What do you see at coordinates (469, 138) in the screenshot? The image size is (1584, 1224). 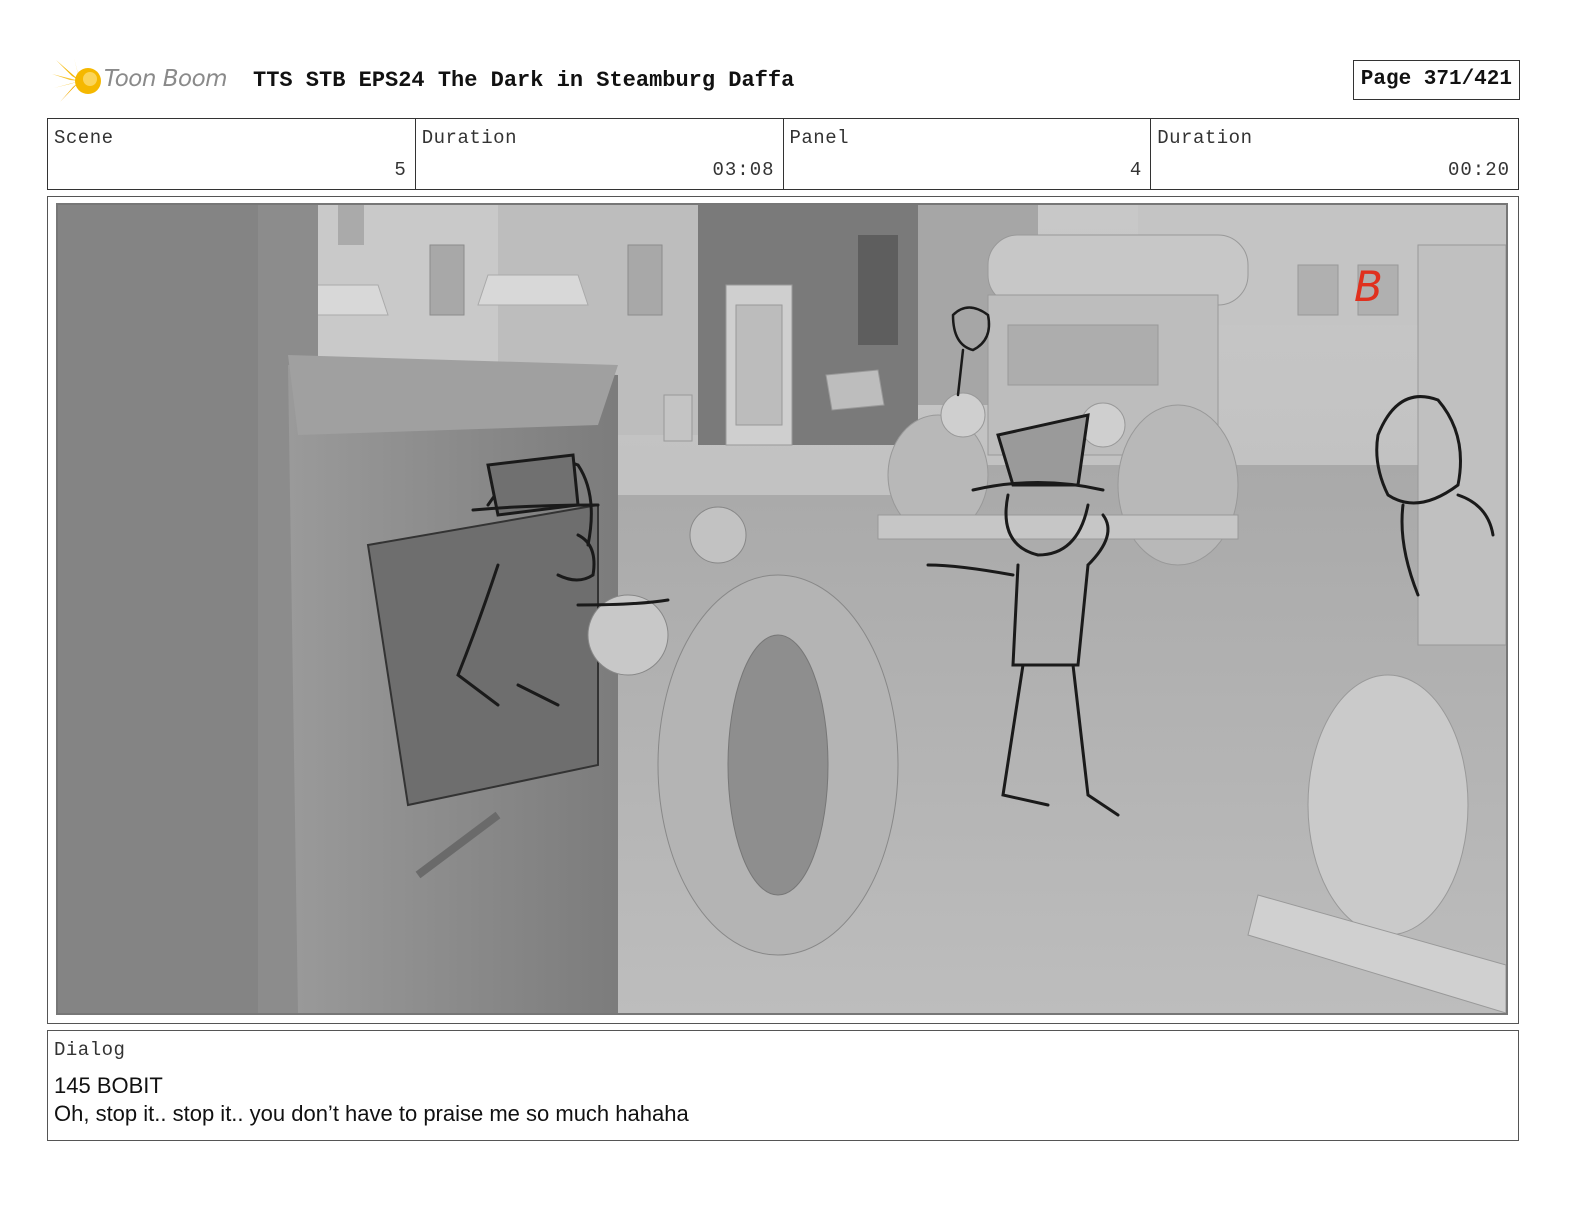 I see `scene-duration-label: Duration` at bounding box center [469, 138].